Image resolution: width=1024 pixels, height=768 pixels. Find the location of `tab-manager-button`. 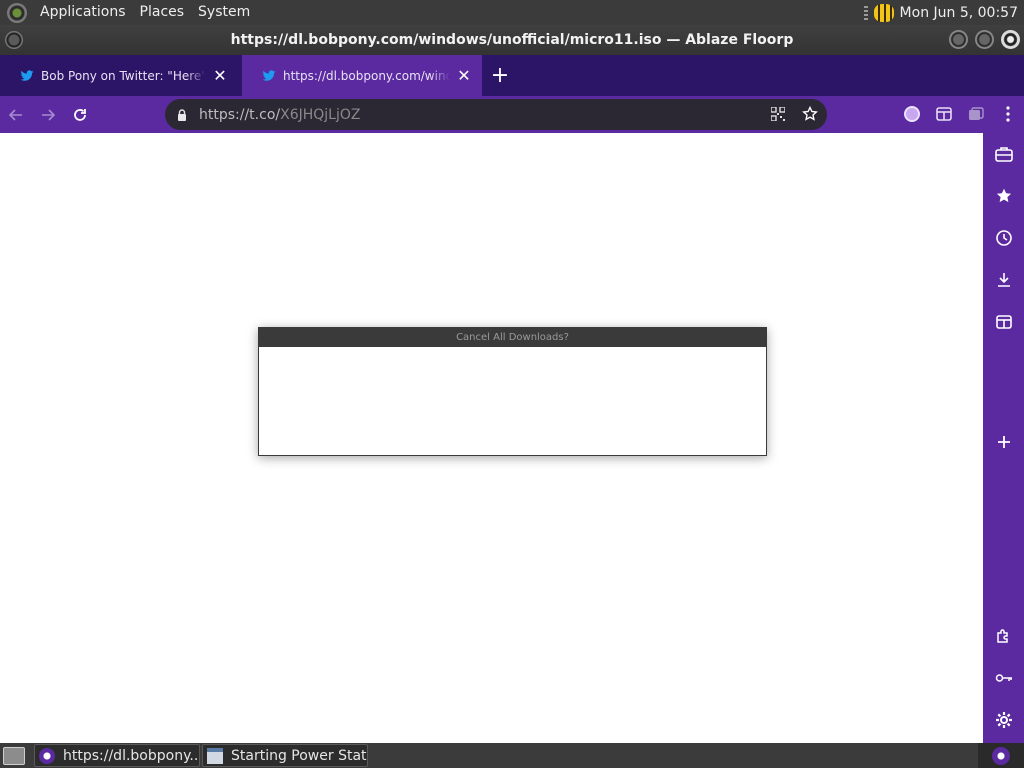

tab-manager-button is located at coordinates (976, 114).